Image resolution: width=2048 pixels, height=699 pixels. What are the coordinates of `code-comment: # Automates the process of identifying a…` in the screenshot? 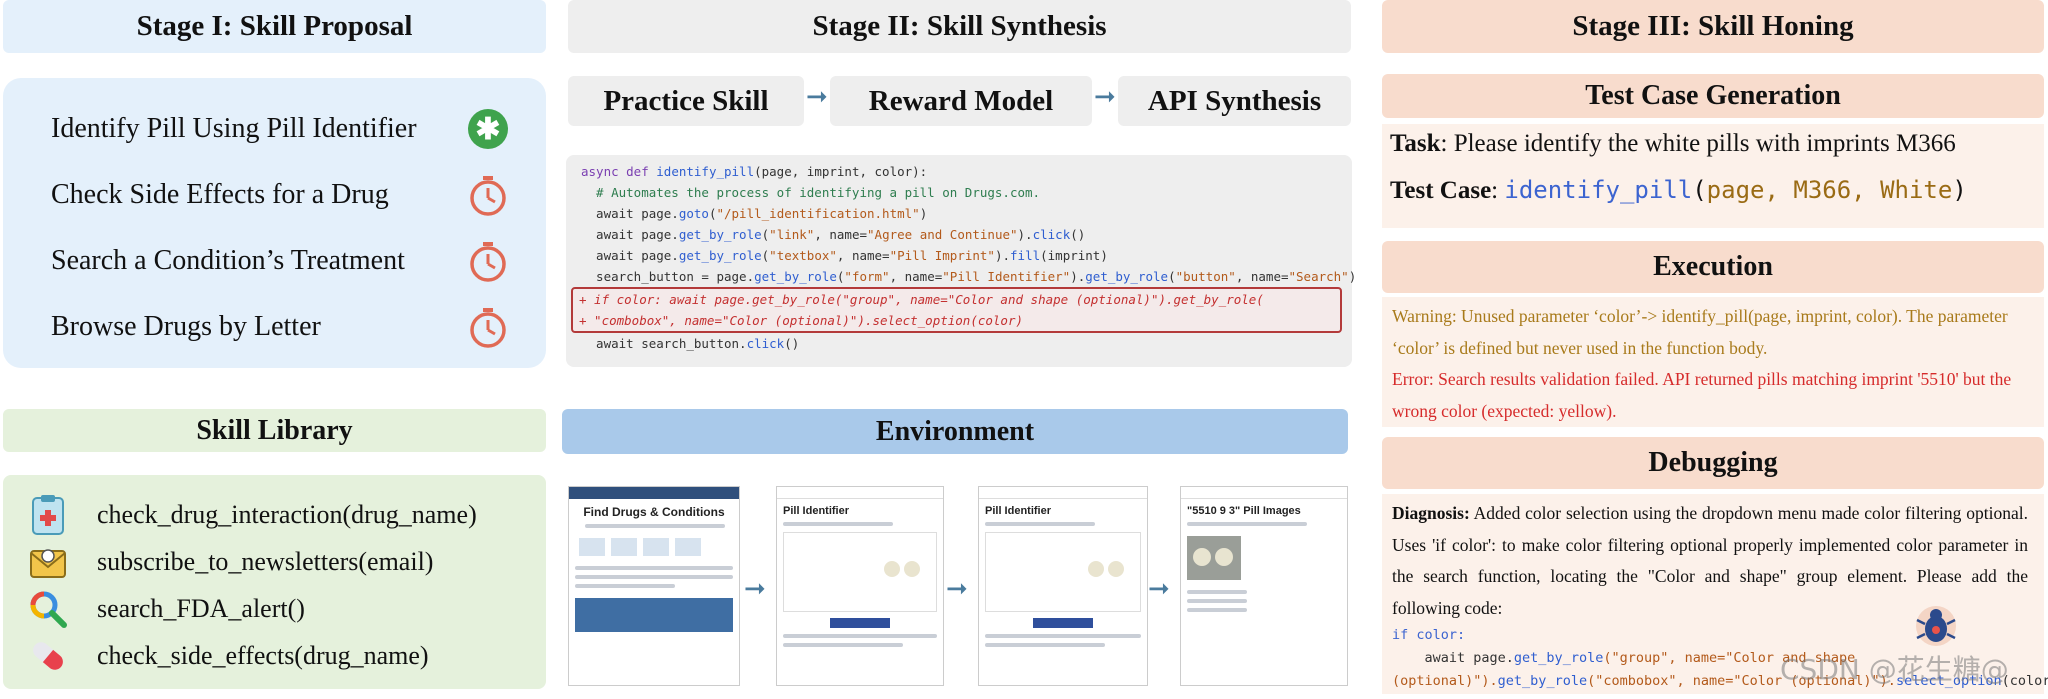 It's located at (811, 192).